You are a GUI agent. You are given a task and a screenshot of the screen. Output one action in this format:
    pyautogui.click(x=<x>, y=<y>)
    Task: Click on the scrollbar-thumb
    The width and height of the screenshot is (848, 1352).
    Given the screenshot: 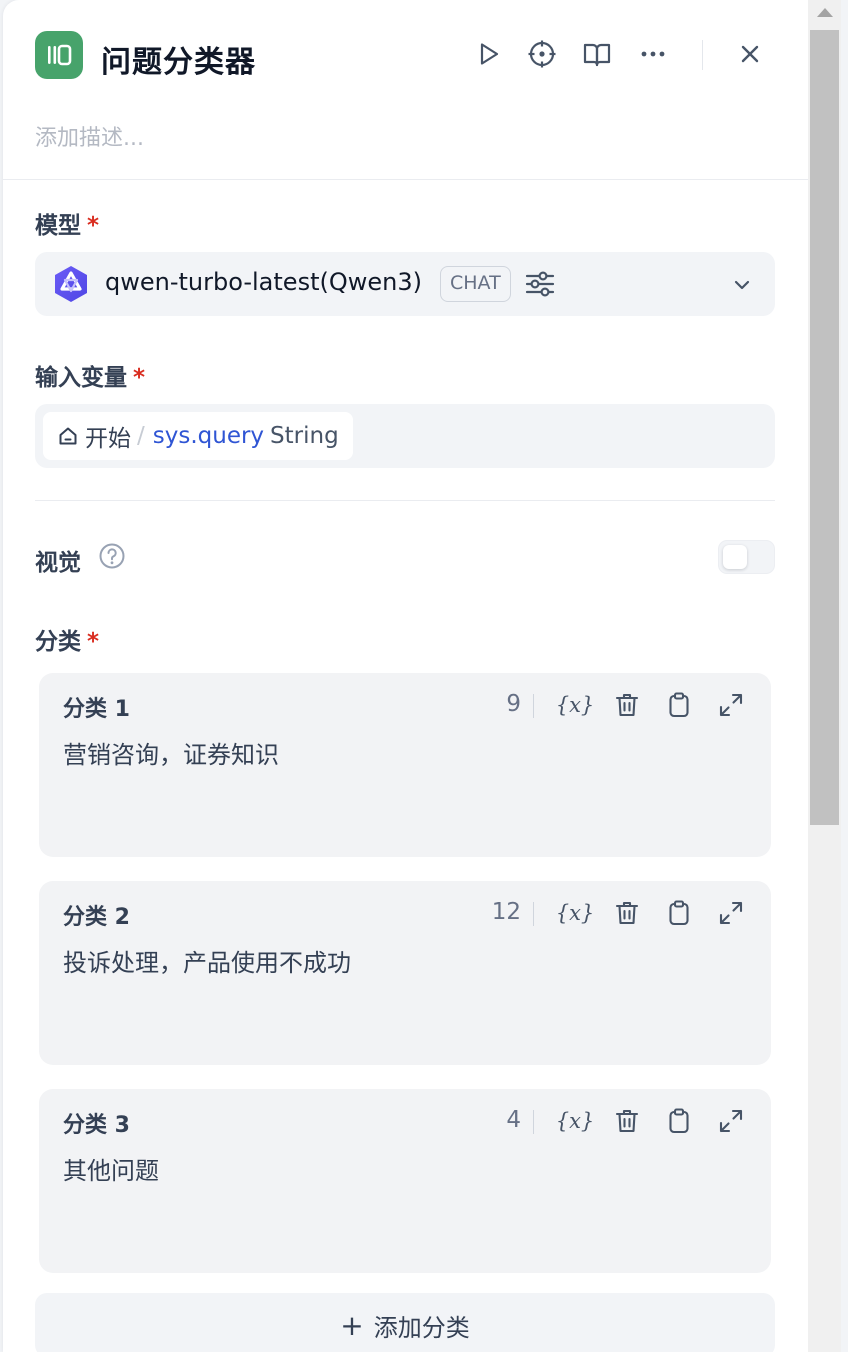 What is the action you would take?
    pyautogui.click(x=824, y=427)
    